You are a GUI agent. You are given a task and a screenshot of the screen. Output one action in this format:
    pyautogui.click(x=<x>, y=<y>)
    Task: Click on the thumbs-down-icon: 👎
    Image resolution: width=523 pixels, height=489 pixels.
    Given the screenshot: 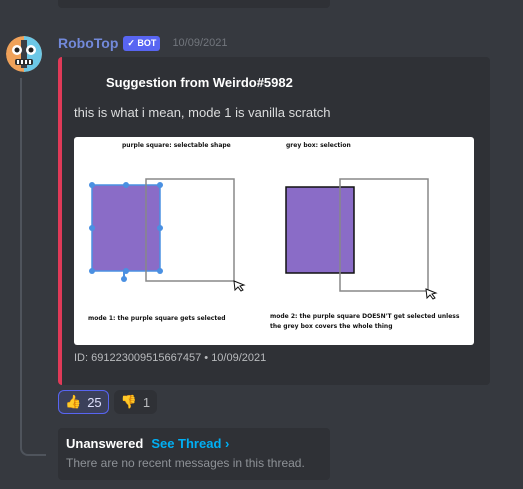 What is the action you would take?
    pyautogui.click(x=128, y=401)
    